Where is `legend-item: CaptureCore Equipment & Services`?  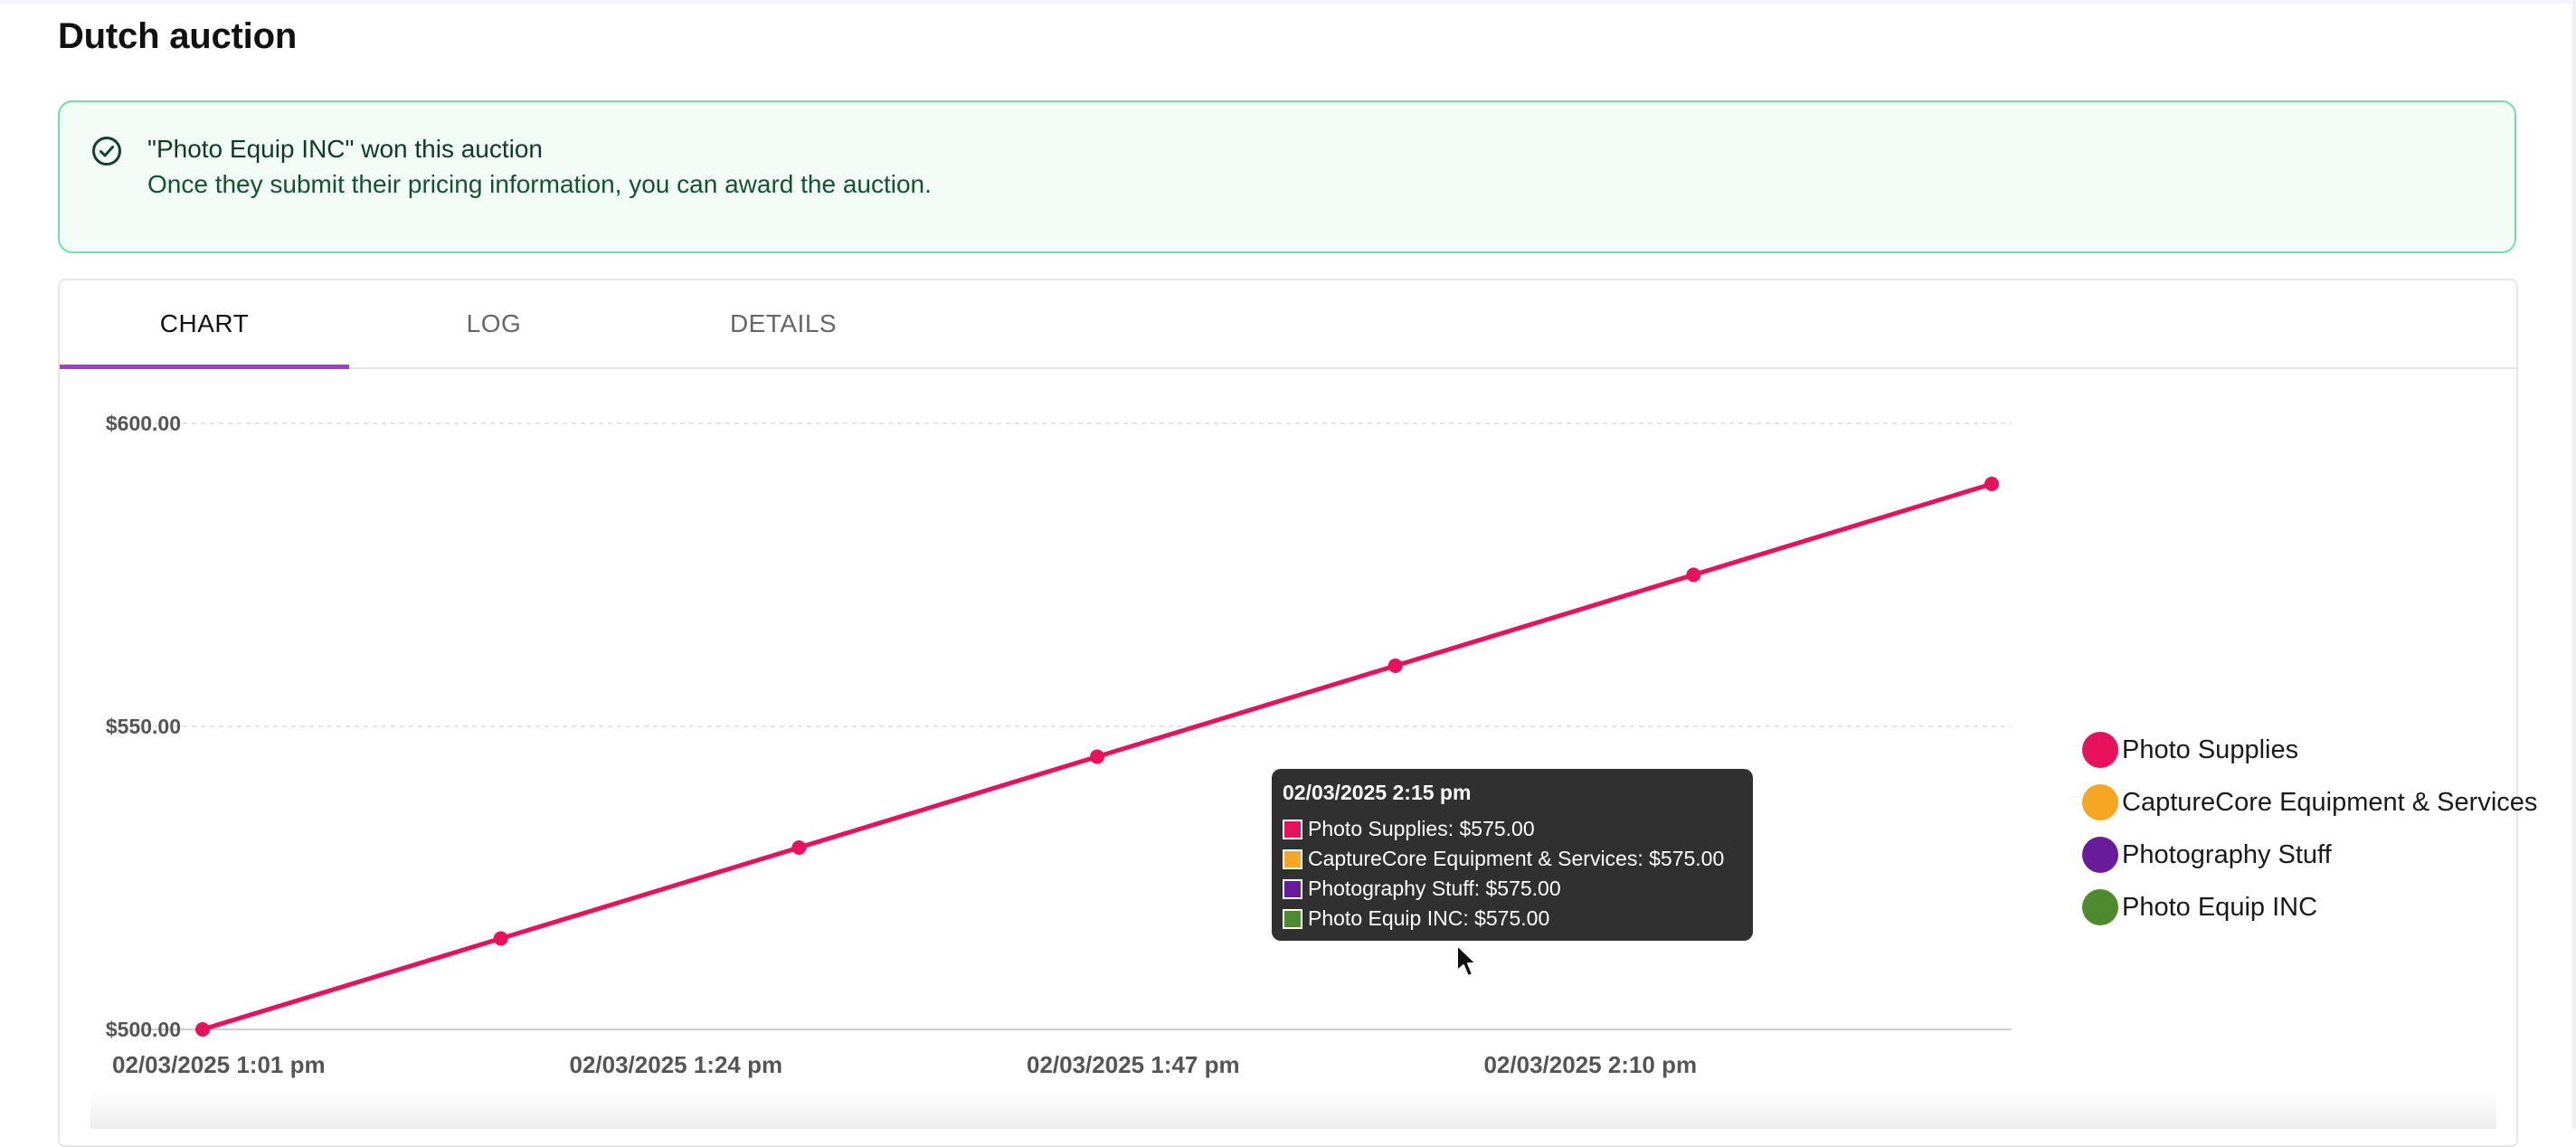 legend-item: CaptureCore Equipment & Services is located at coordinates (2310, 803).